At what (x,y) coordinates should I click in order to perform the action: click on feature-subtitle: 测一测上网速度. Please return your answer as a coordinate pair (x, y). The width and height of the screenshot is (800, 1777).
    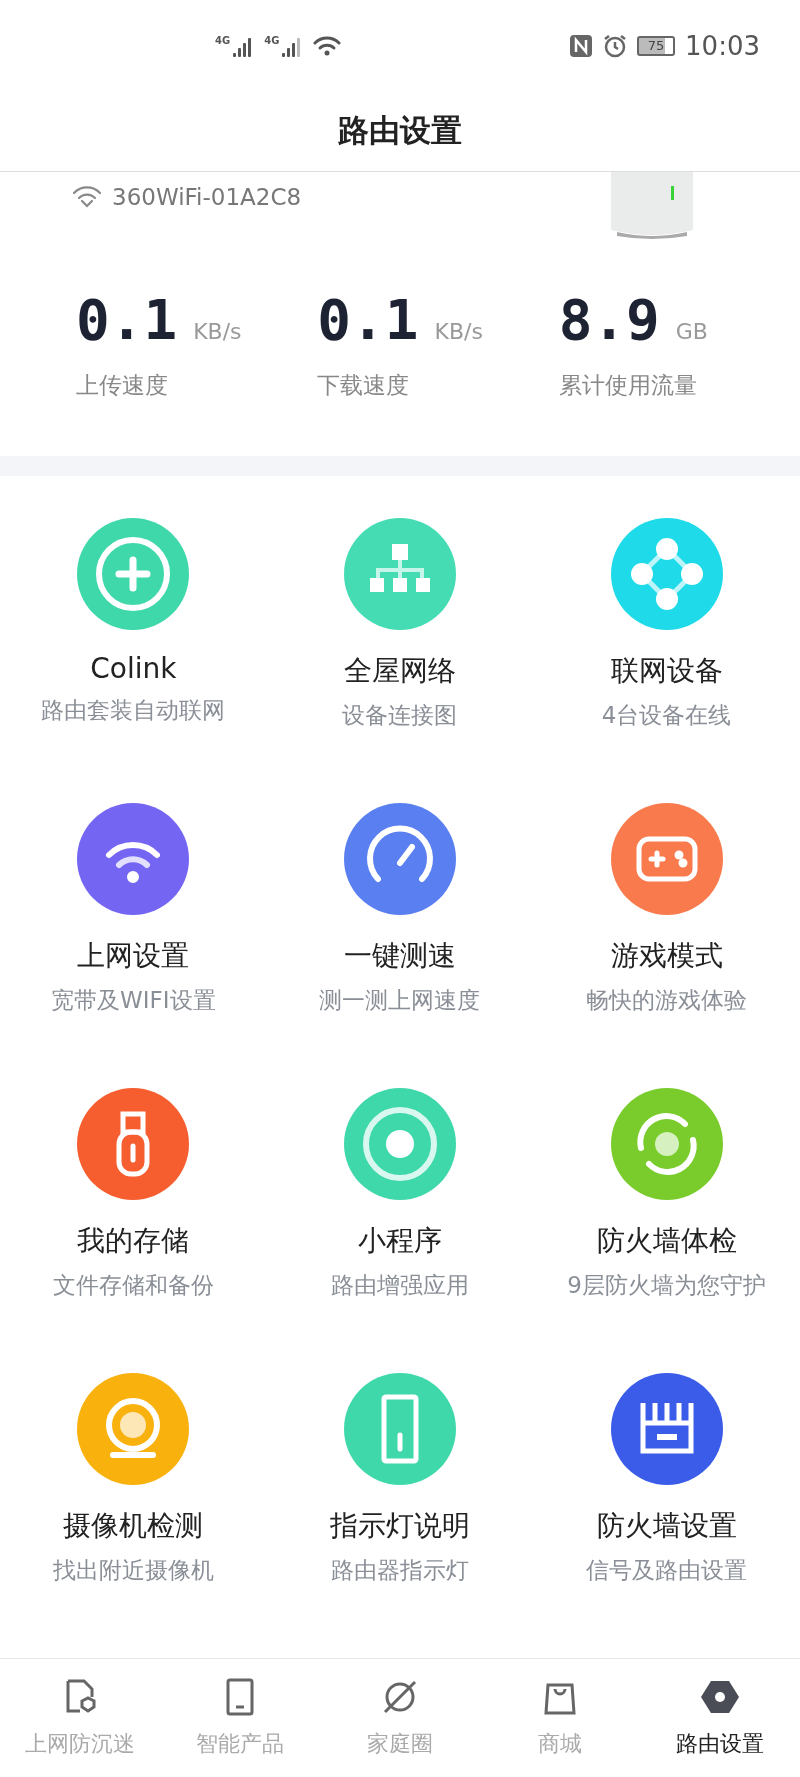
    Looking at the image, I should click on (400, 1001).